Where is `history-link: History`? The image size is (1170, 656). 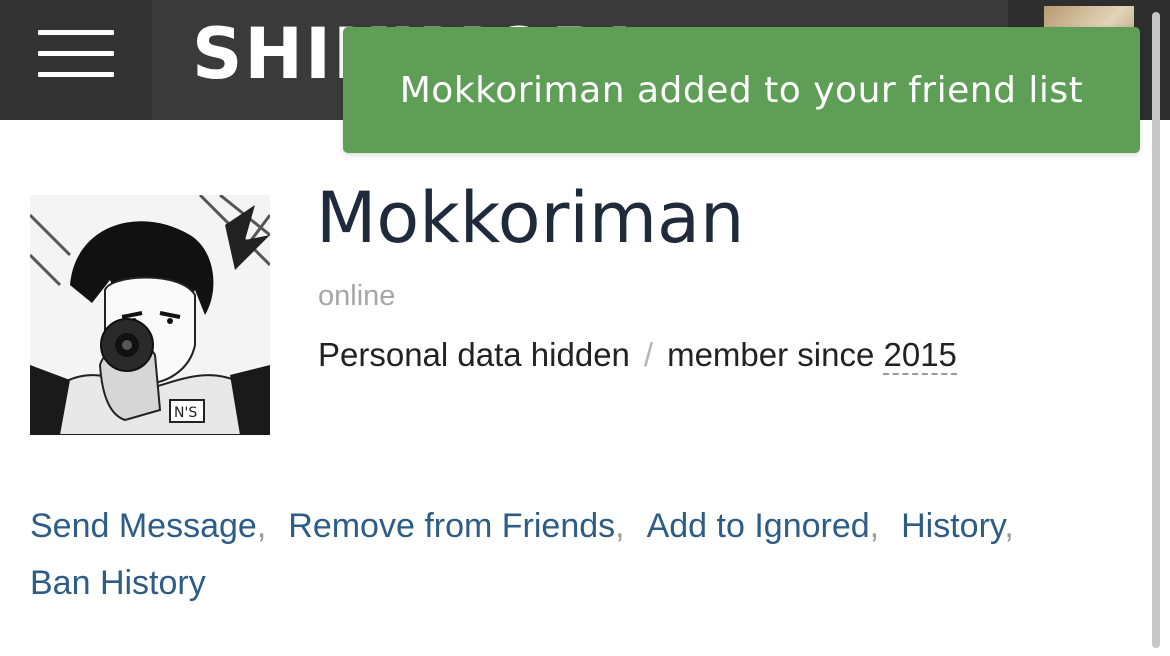
history-link: History is located at coordinates (952, 526).